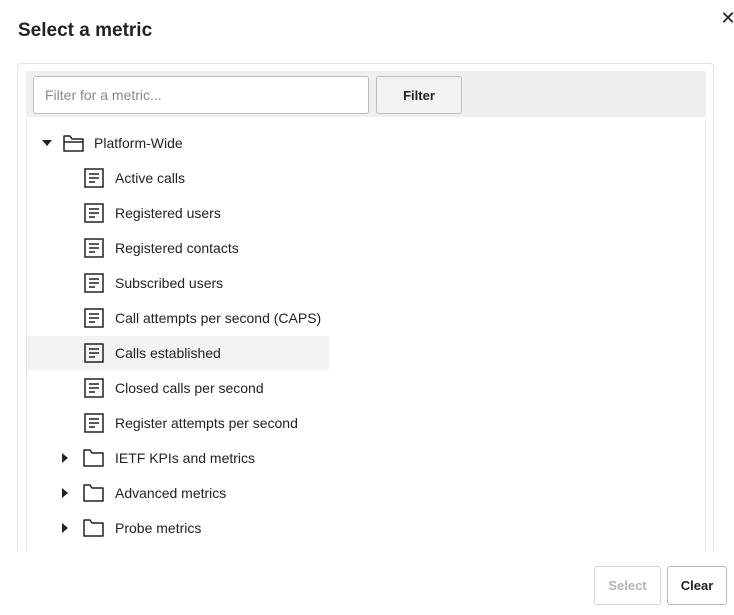  I want to click on tree-metric-registered-contacts: Registered contacts, so click(178, 248).